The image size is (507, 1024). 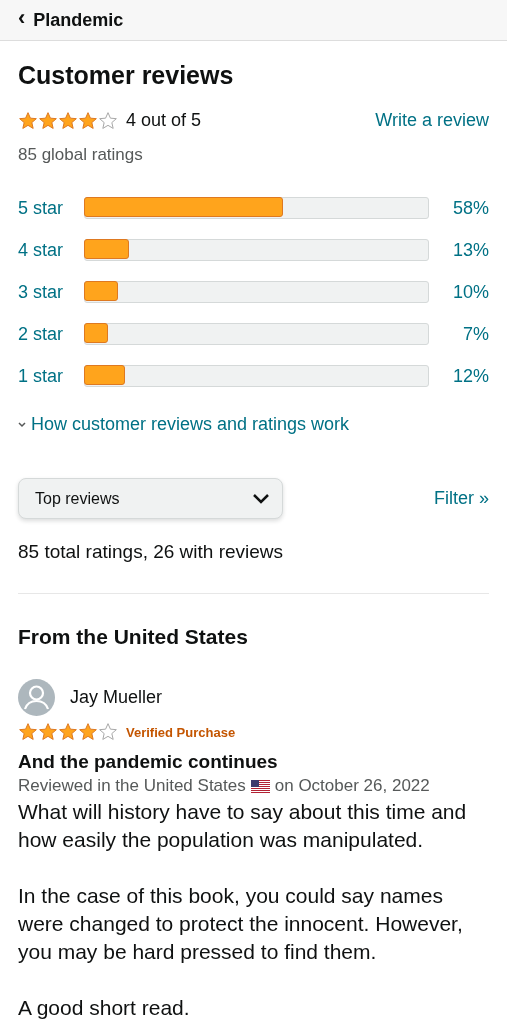 I want to click on star-filter-link: 5 star, so click(x=51, y=208).